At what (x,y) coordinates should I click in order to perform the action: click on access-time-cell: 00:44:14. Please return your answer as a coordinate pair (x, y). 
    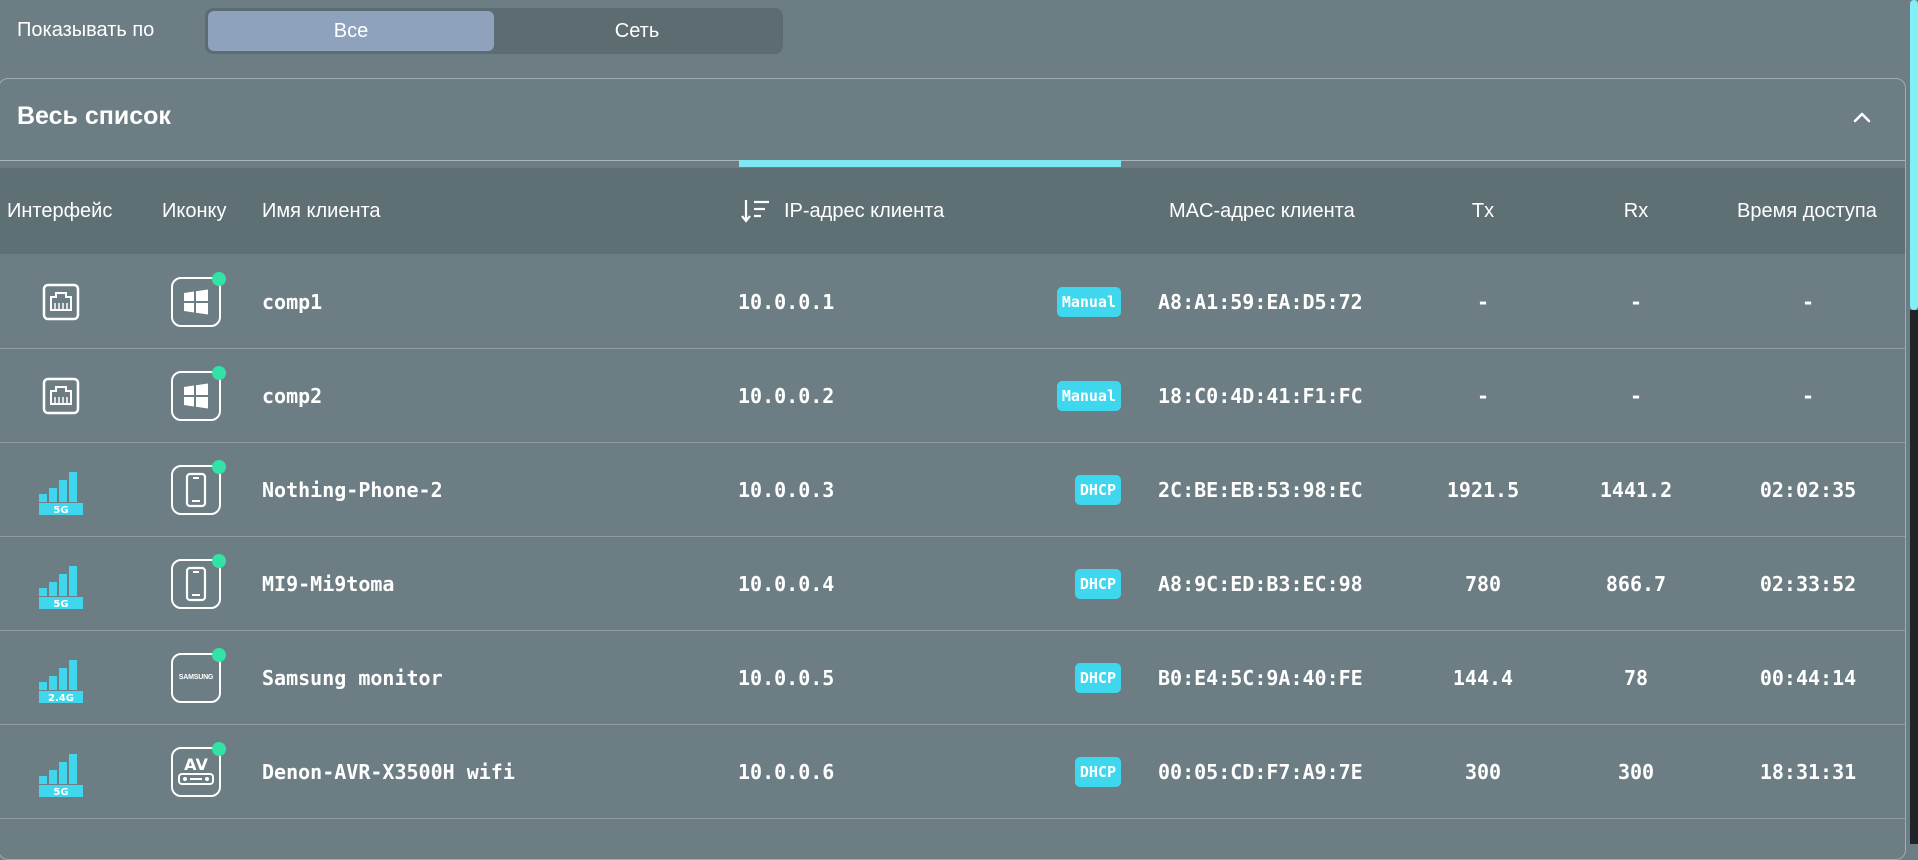
    Looking at the image, I should click on (1808, 677).